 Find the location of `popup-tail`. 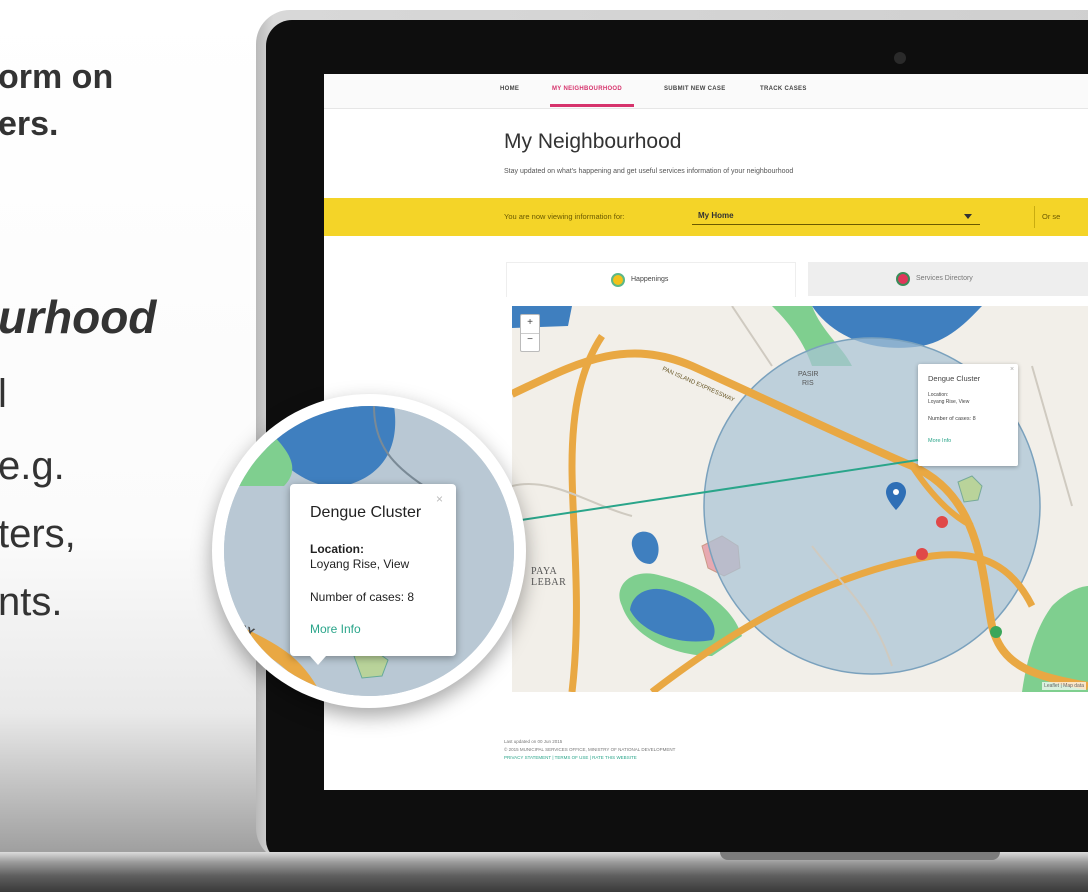

popup-tail is located at coordinates (318, 660).